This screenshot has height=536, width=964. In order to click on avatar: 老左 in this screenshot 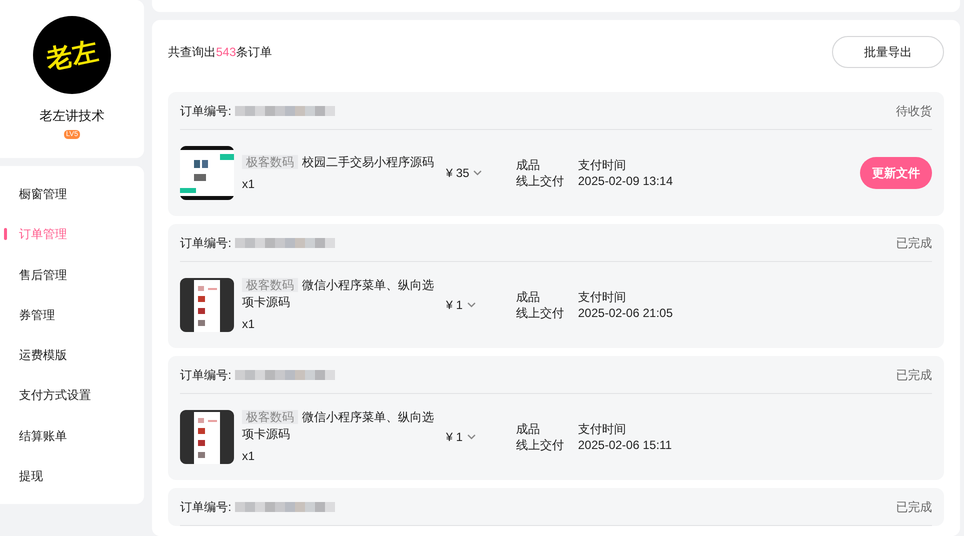, I will do `click(72, 55)`.